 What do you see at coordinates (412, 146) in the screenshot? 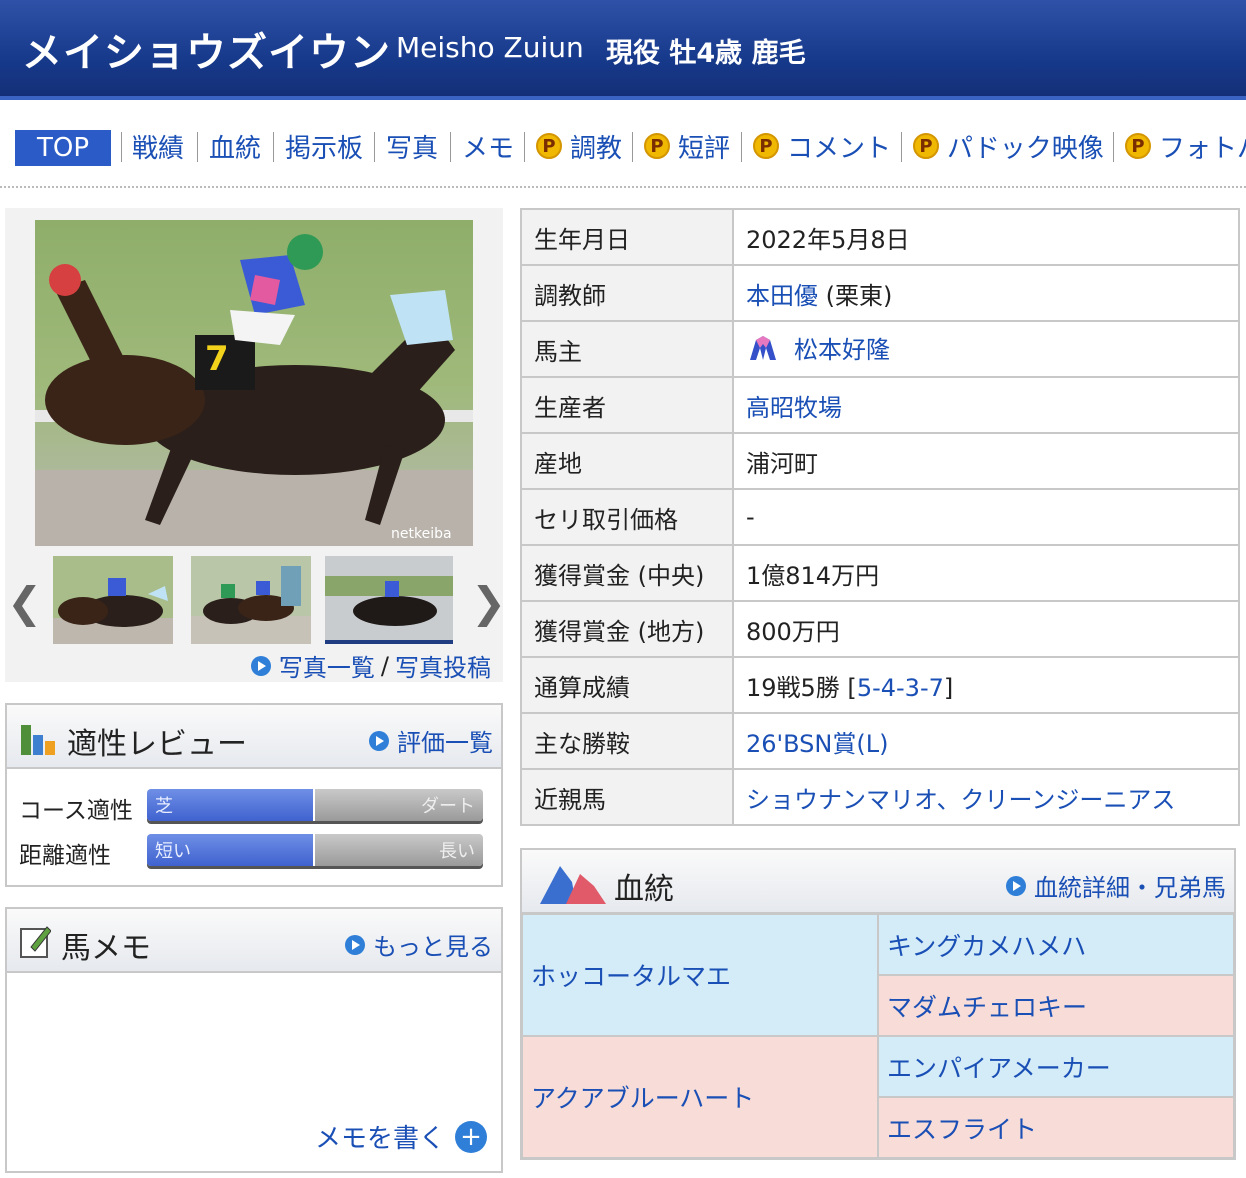
I see `tab-photos: 写真` at bounding box center [412, 146].